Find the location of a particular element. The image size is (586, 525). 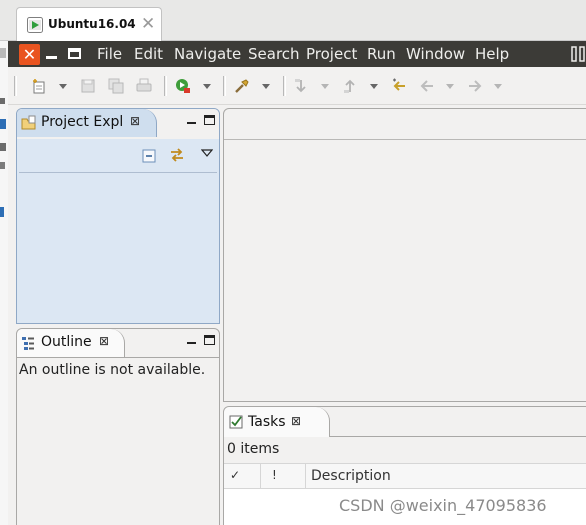

back-icon is located at coordinates (427, 86).